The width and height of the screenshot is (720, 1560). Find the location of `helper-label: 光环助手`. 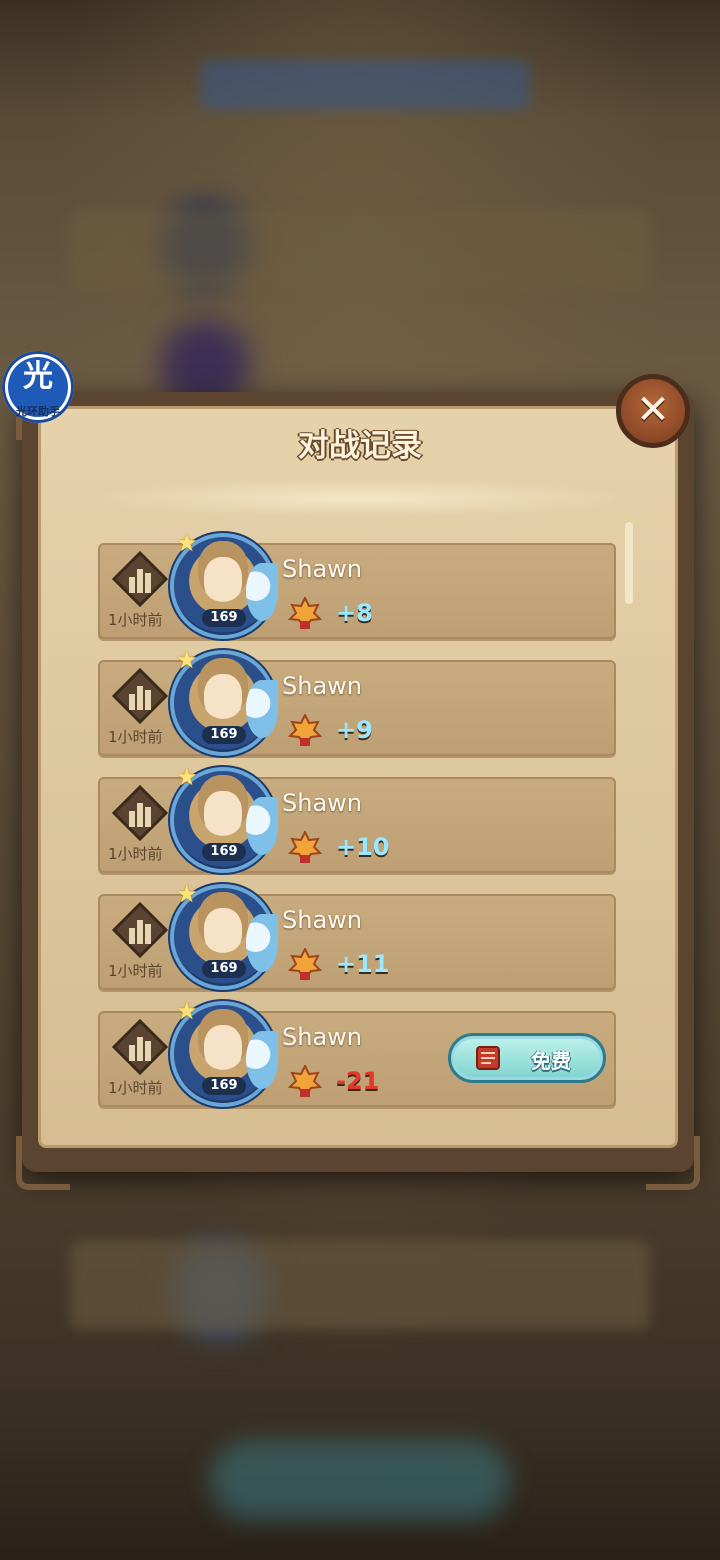

helper-label: 光环助手 is located at coordinates (38, 411).